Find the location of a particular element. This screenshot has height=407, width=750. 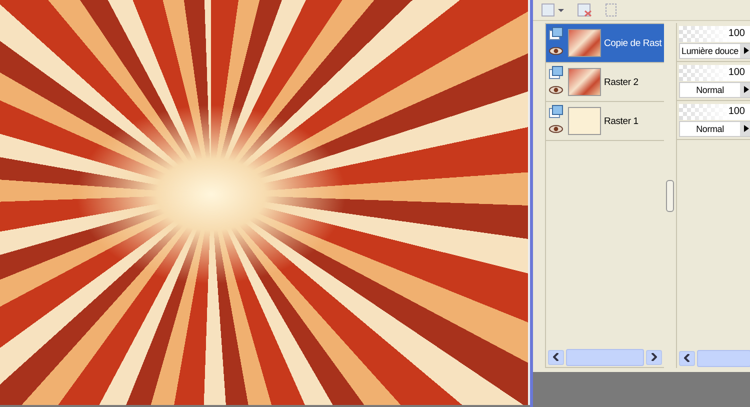

layer-row: Raster 2 is located at coordinates (605, 82).